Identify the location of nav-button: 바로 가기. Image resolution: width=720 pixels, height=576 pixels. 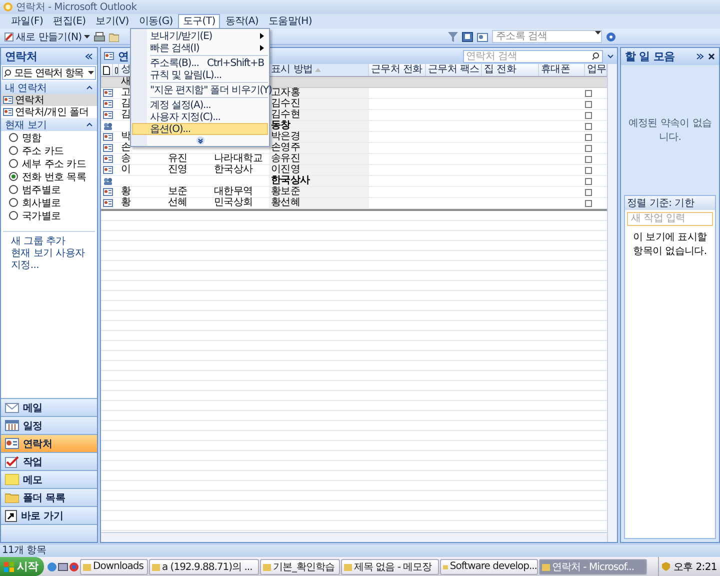
(49, 515).